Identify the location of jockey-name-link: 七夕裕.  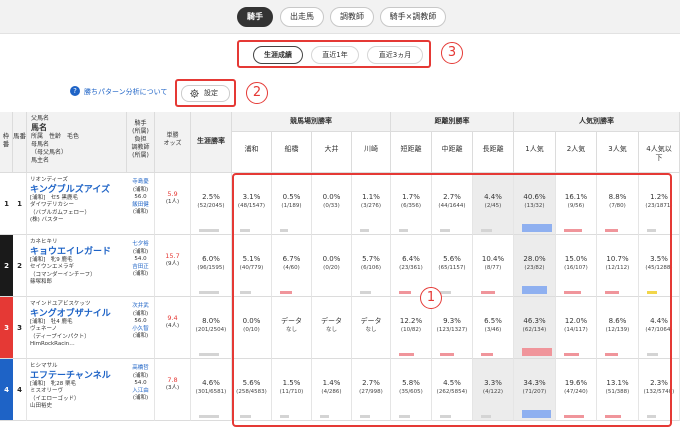
(140, 245).